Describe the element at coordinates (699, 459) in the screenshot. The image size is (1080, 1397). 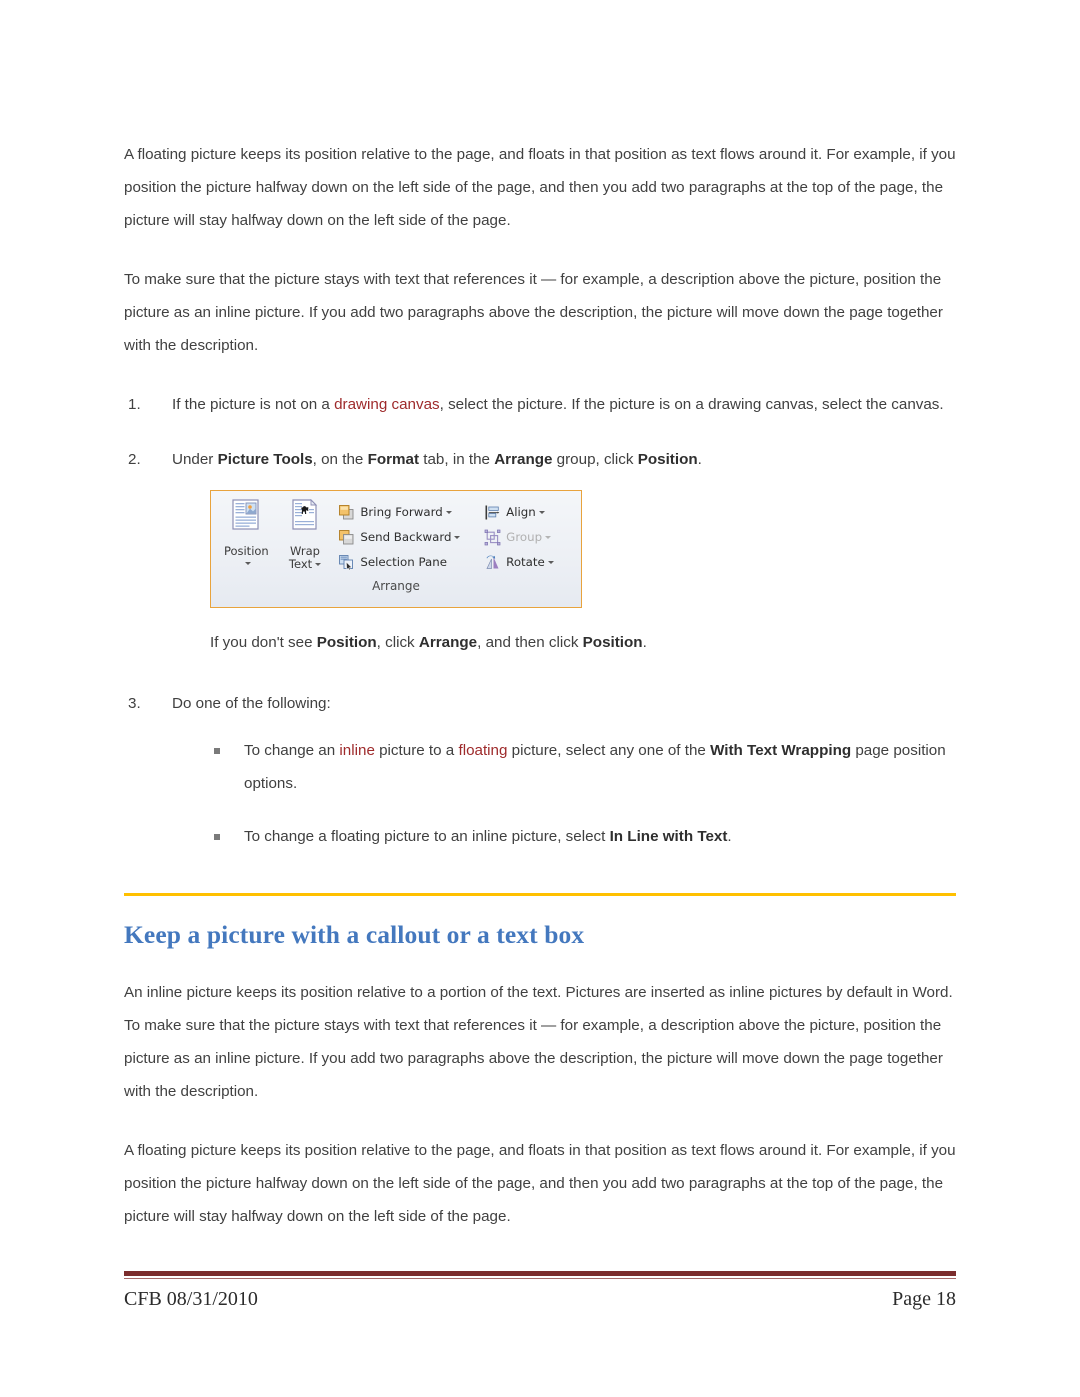
I see `step-2-t5: .` at that location.